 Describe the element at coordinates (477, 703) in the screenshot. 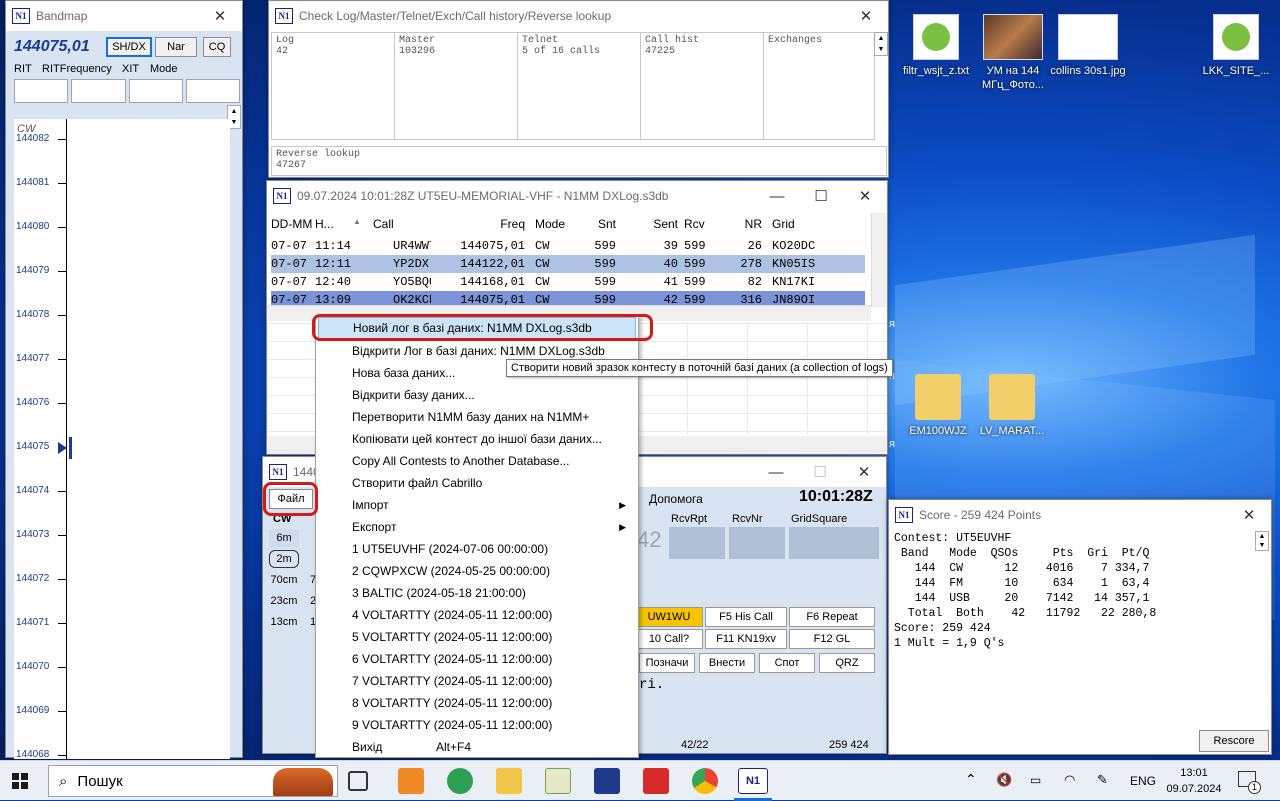

I see `menu-item: 8 VOLTARTTY (2024-05-11 12:00:00)` at that location.